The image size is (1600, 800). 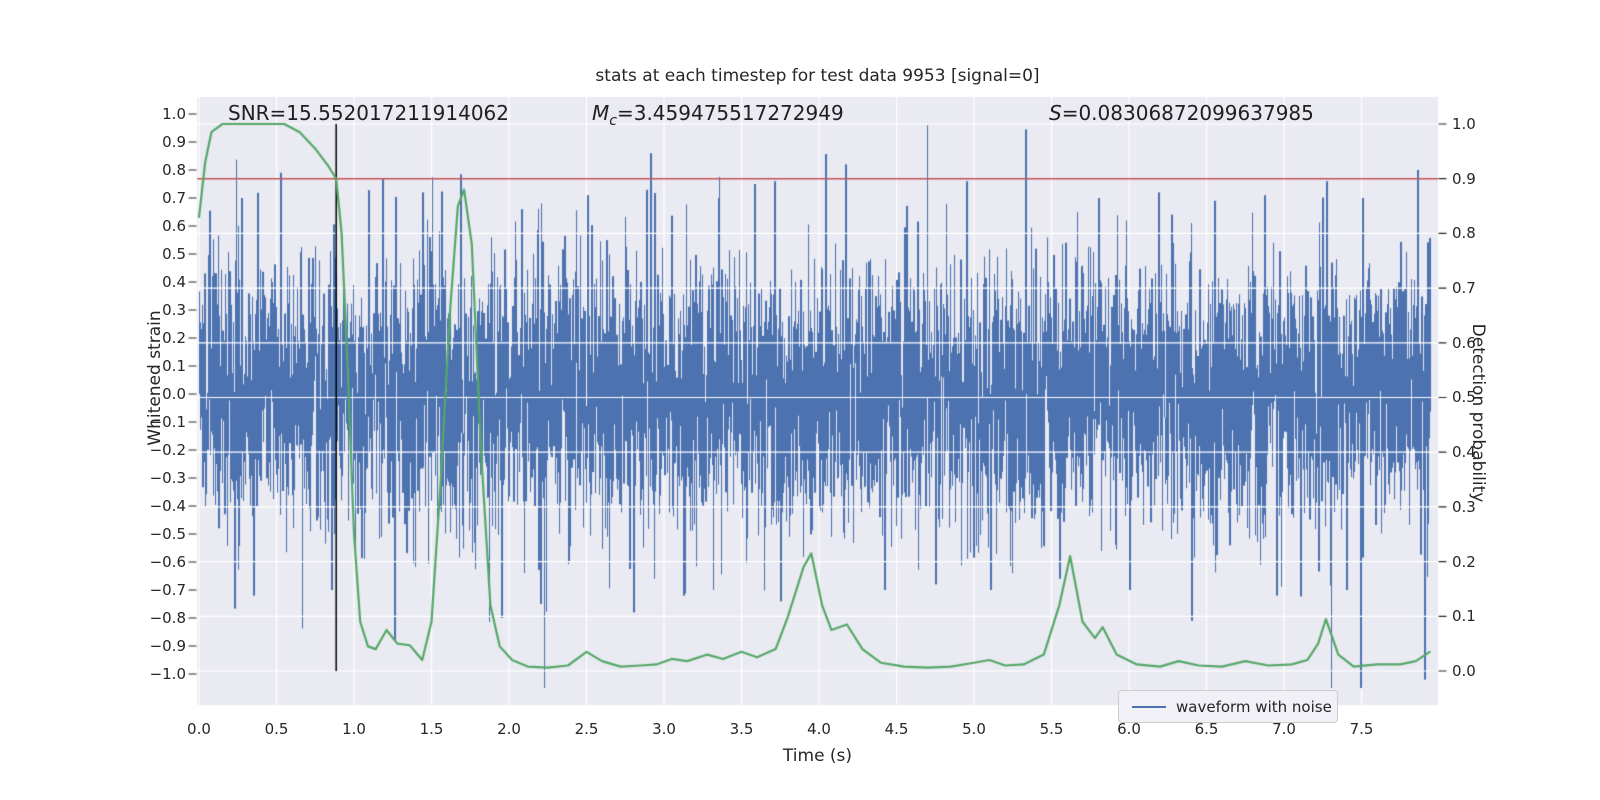 What do you see at coordinates (730, 113) in the screenshot?
I see `annotation-chirp-mass-value: =3.459475517272949` at bounding box center [730, 113].